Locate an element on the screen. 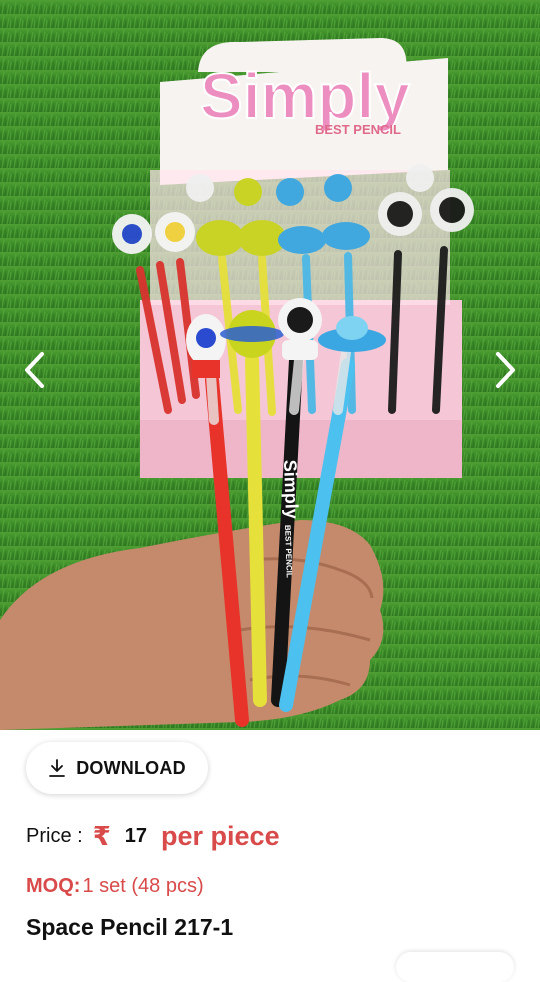 The height and width of the screenshot is (982, 540). download-icon is located at coordinates (57, 768).